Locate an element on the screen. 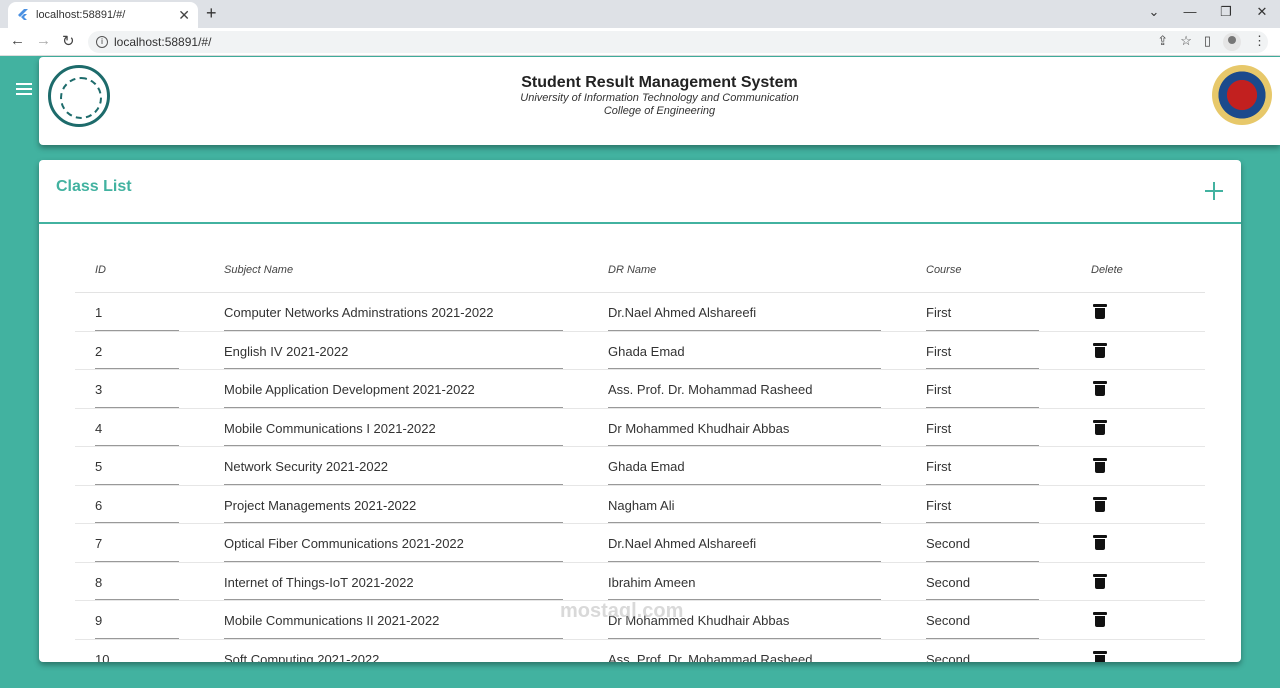 This screenshot has height=688, width=1280. bookmark-star-icon: ☆ is located at coordinates (1186, 42).